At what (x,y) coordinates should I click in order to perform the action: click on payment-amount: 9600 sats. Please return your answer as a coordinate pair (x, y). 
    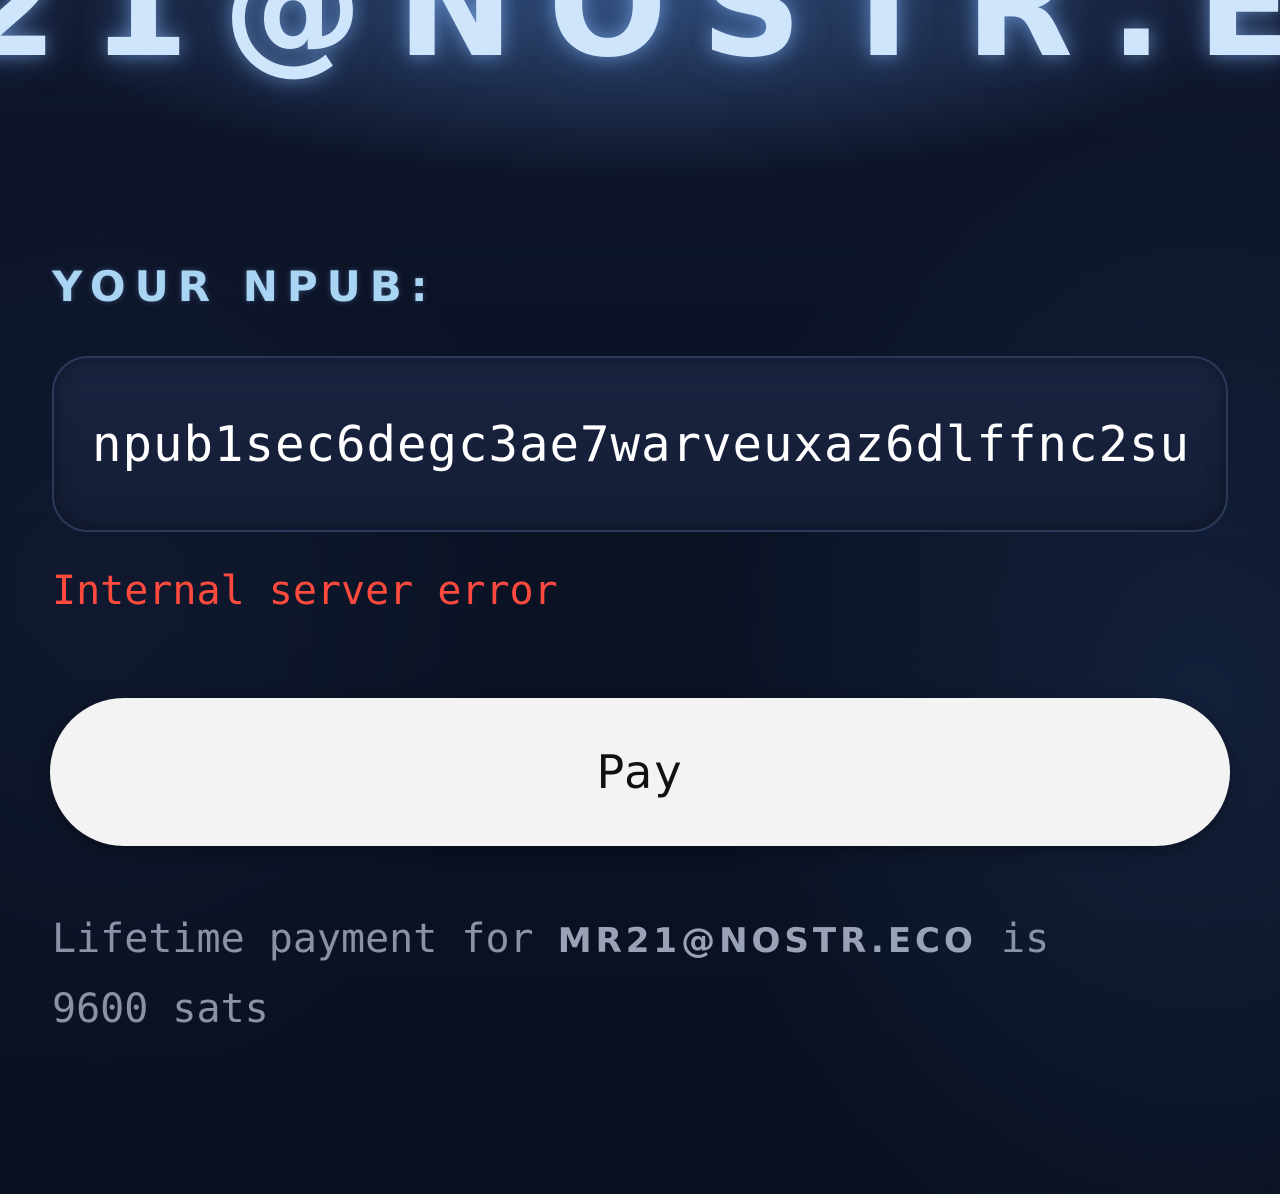
    Looking at the image, I should click on (160, 1009).